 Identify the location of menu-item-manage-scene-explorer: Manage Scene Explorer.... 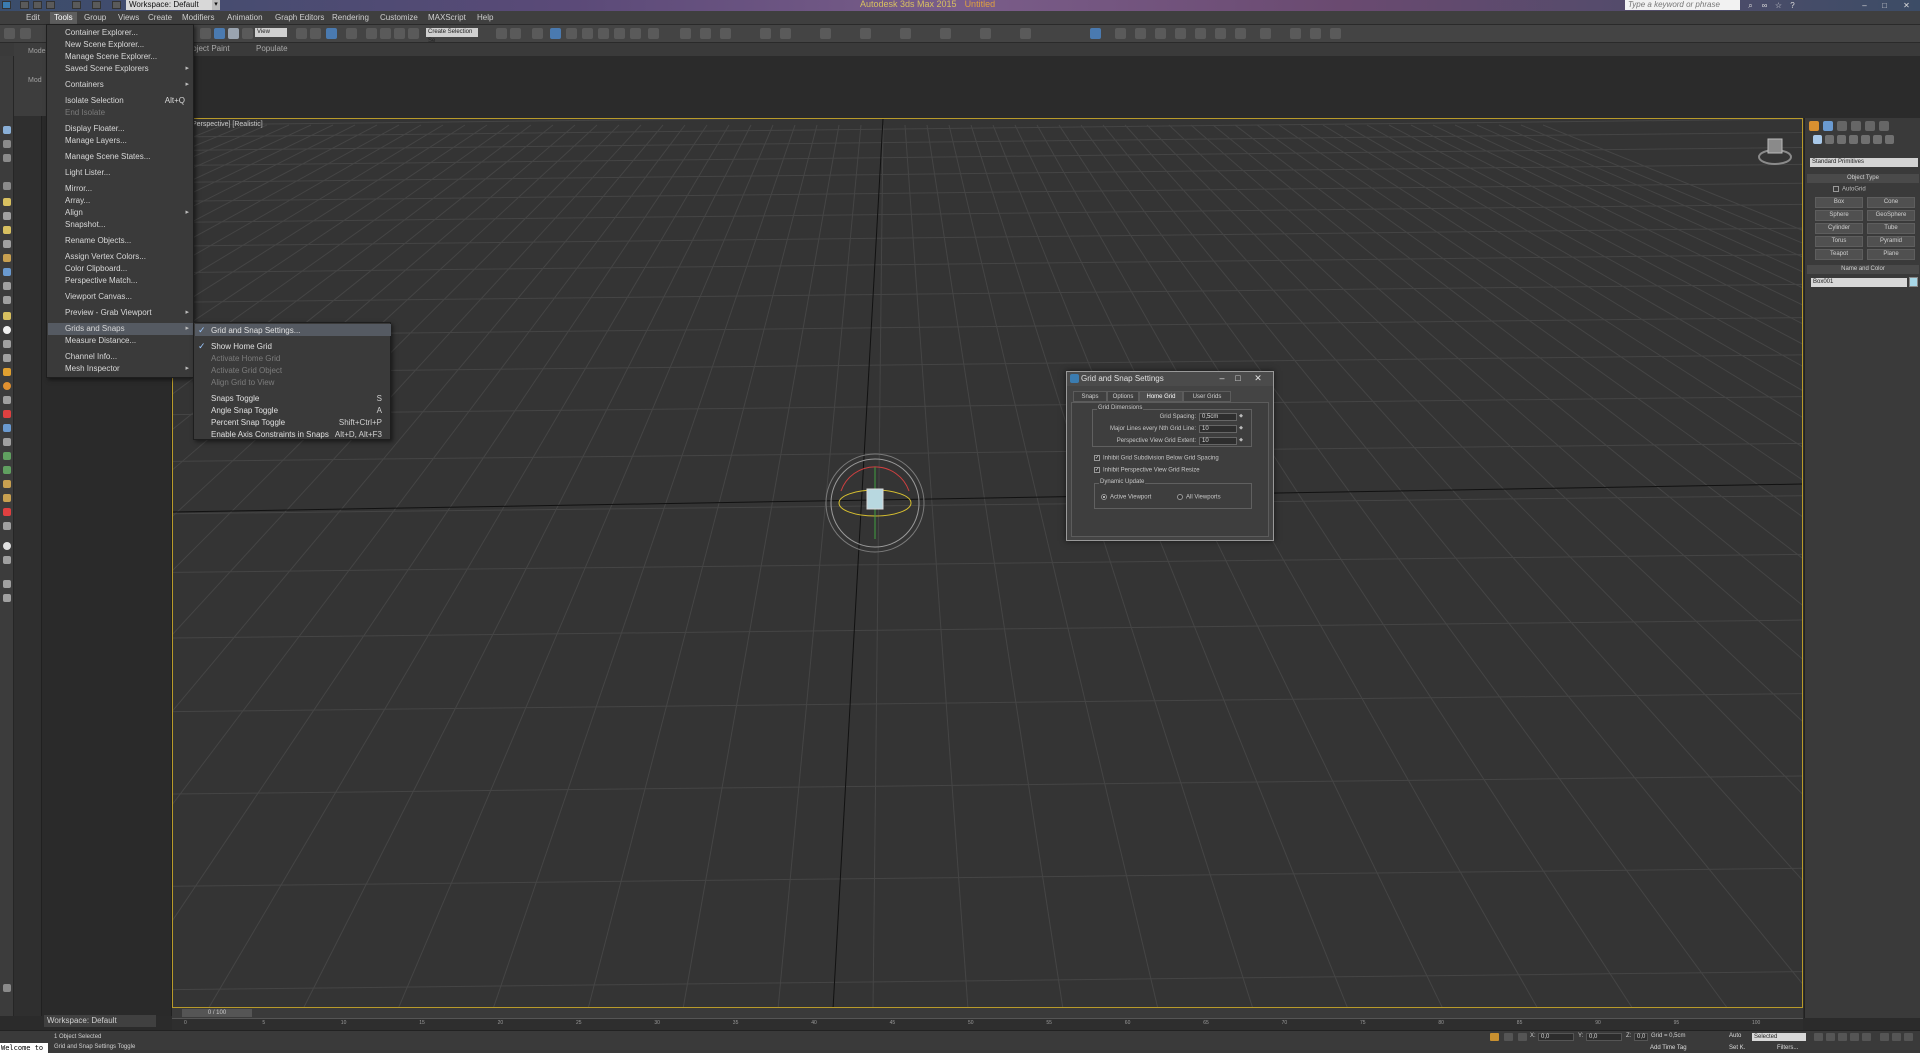
(111, 56).